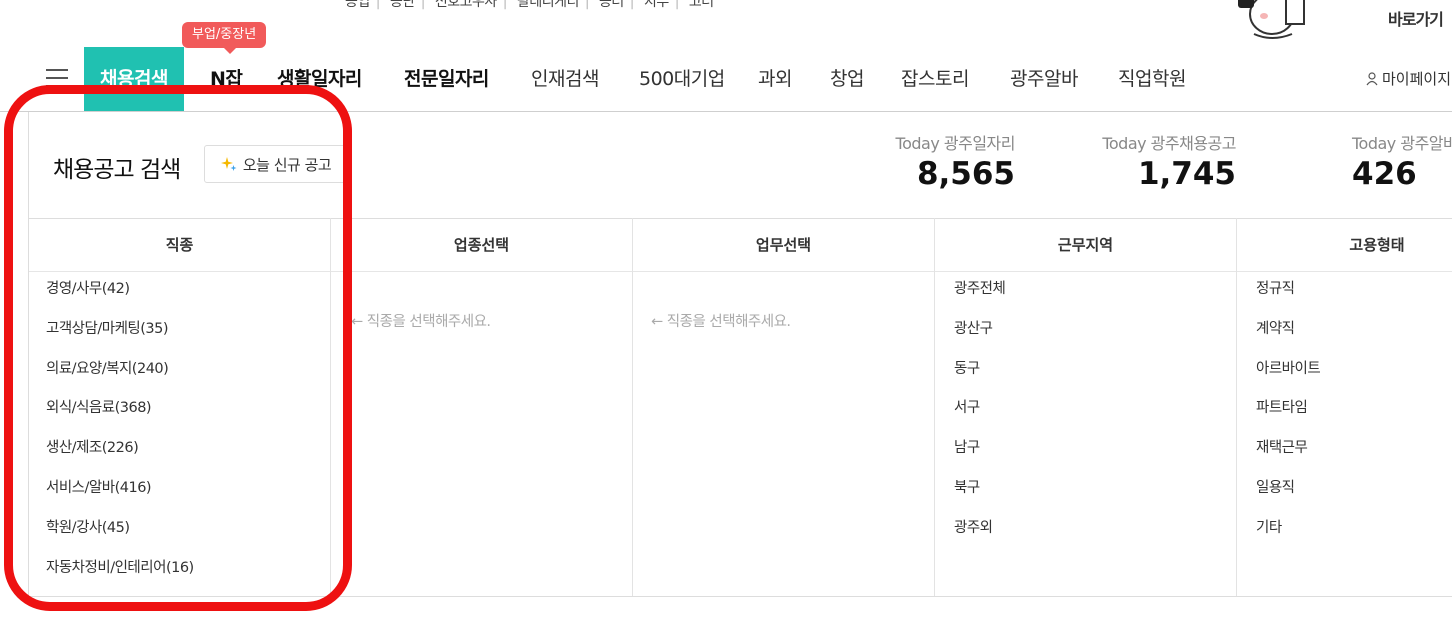  What do you see at coordinates (120, 489) in the screenshot?
I see `job-type-item: 서비스/알바(416)` at bounding box center [120, 489].